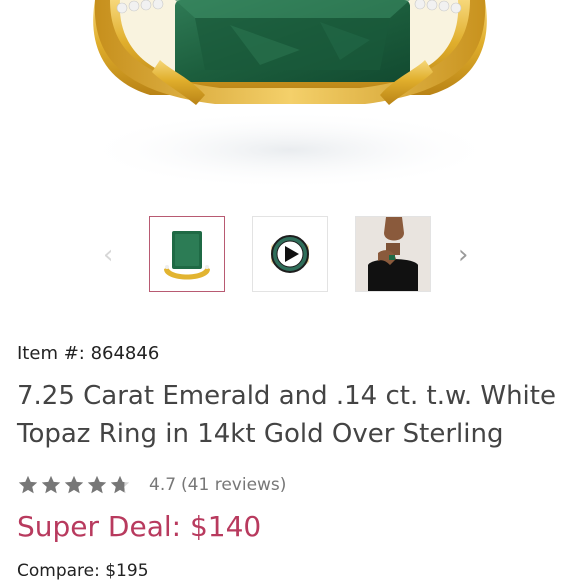 This screenshot has height=581, width=579. What do you see at coordinates (139, 526) in the screenshot?
I see `deal-price: Super Deal: $140` at bounding box center [139, 526].